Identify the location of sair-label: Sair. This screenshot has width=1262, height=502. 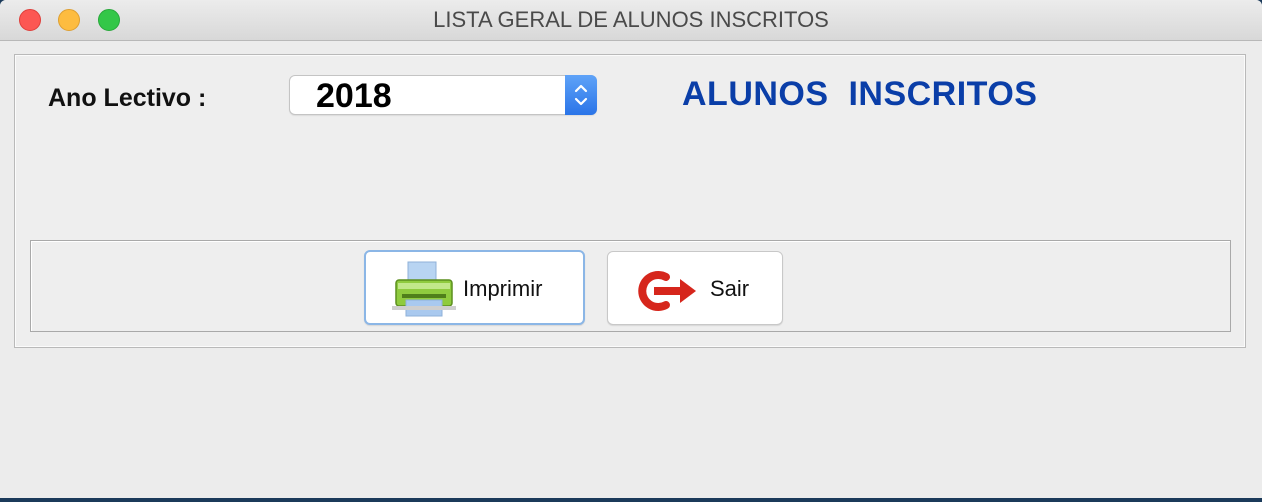
(730, 288).